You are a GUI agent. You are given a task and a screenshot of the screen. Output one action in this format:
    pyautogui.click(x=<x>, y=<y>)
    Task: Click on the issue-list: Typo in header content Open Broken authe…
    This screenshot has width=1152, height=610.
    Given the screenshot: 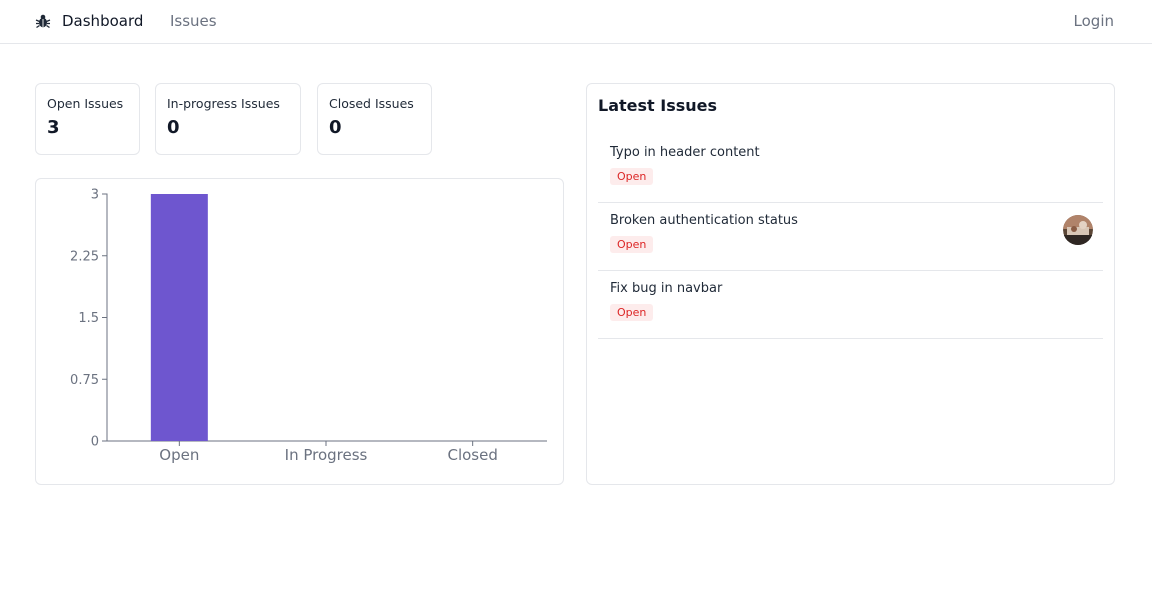 What is the action you would take?
    pyautogui.click(x=850, y=237)
    